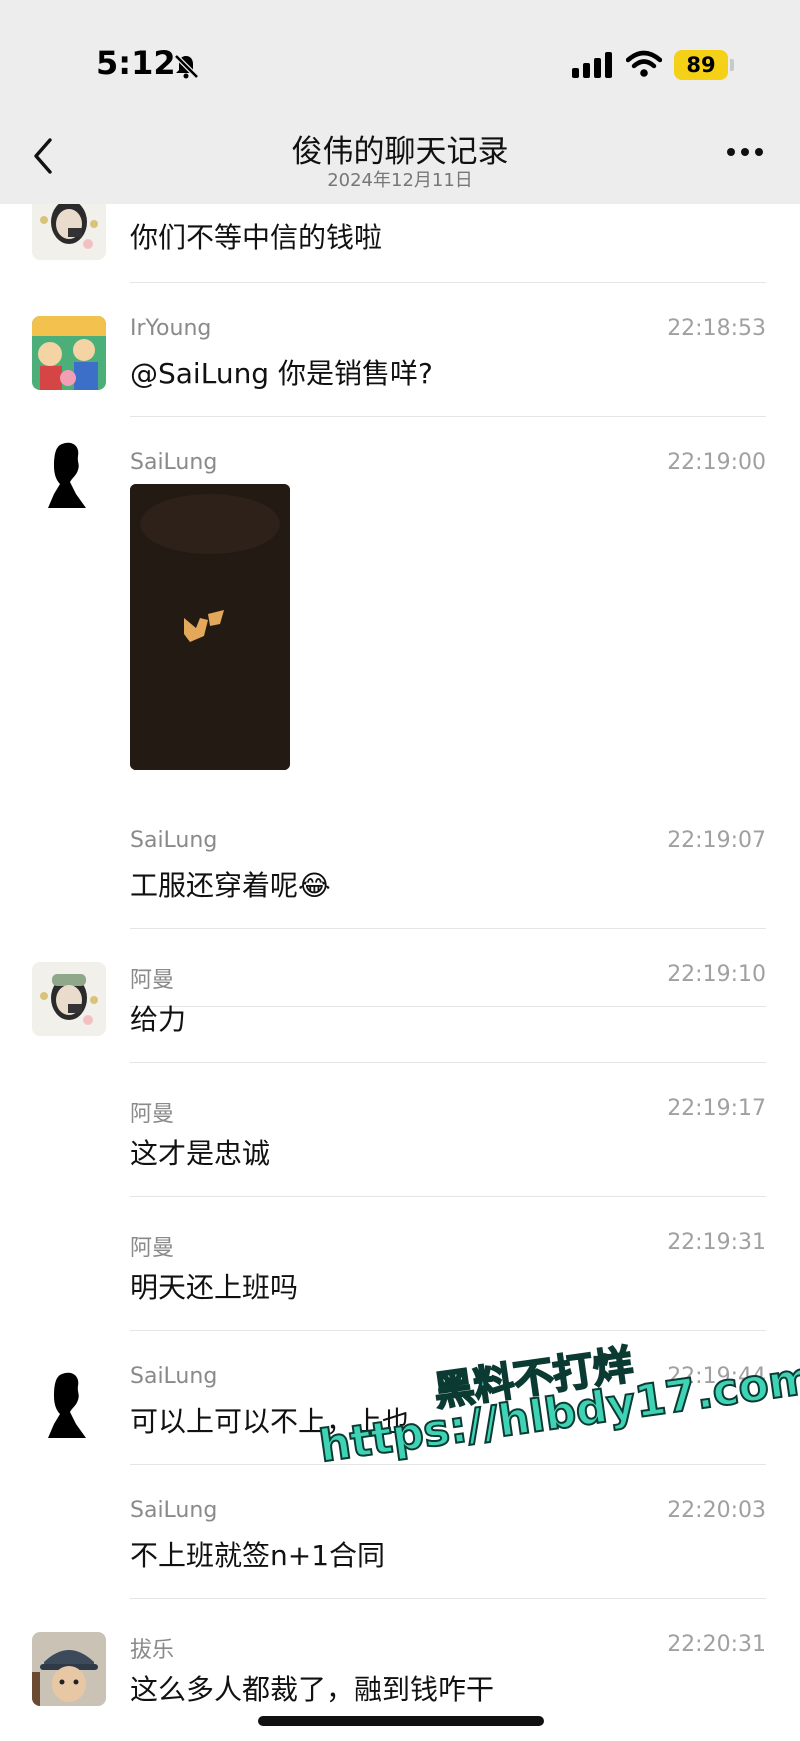 Image resolution: width=800 pixels, height=1741 pixels. What do you see at coordinates (136, 63) in the screenshot?
I see `status-time: 5:12` at bounding box center [136, 63].